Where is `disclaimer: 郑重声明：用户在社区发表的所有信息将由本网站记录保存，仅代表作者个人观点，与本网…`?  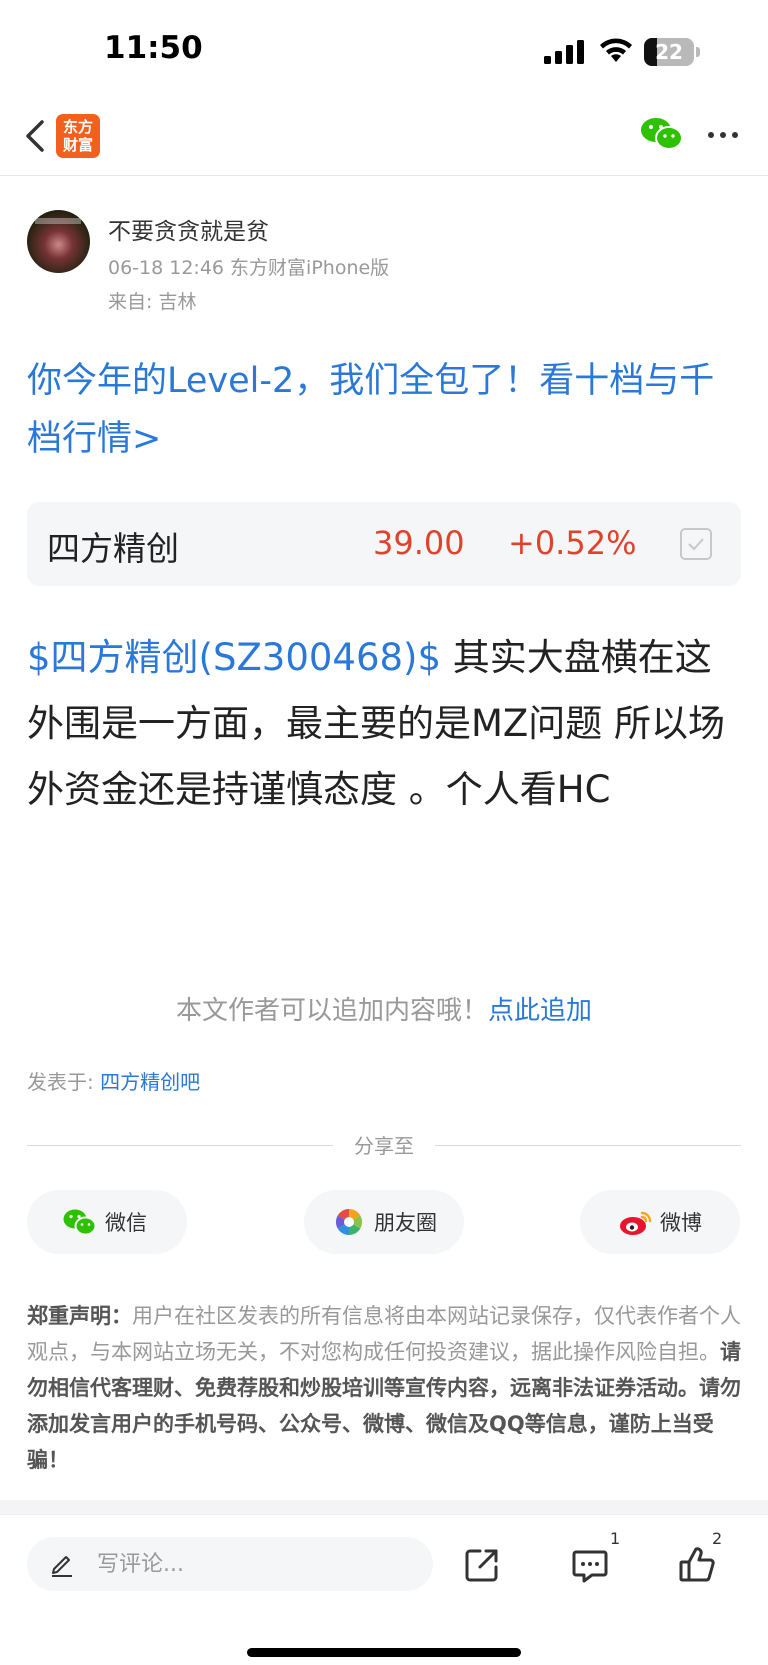
disclaimer: 郑重声明：用户在社区发表的所有信息将由本网站记录保存，仅代表作者个人观点，与本网… is located at coordinates (384, 1388).